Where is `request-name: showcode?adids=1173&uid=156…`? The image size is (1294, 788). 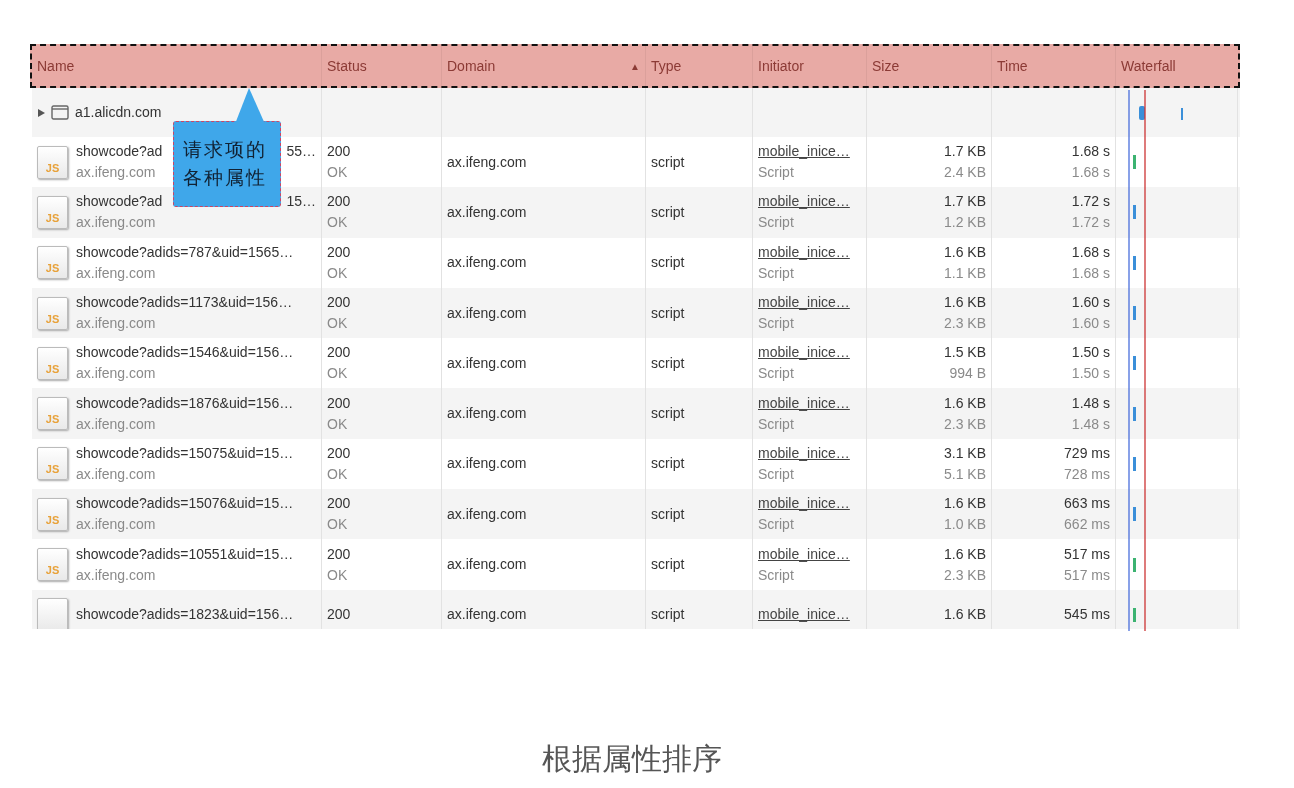 request-name: showcode?adids=1173&uid=156… is located at coordinates (184, 303).